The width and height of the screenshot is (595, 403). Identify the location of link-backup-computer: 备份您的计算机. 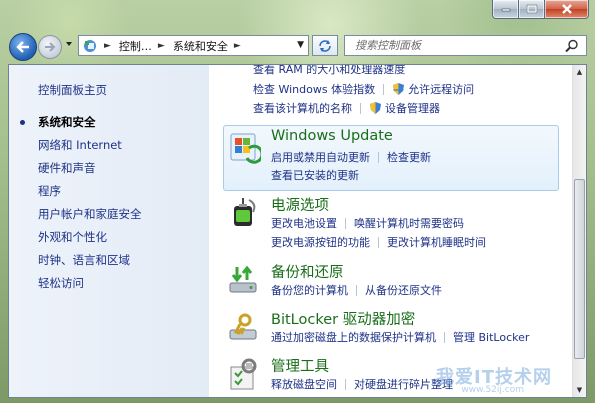
(309, 290).